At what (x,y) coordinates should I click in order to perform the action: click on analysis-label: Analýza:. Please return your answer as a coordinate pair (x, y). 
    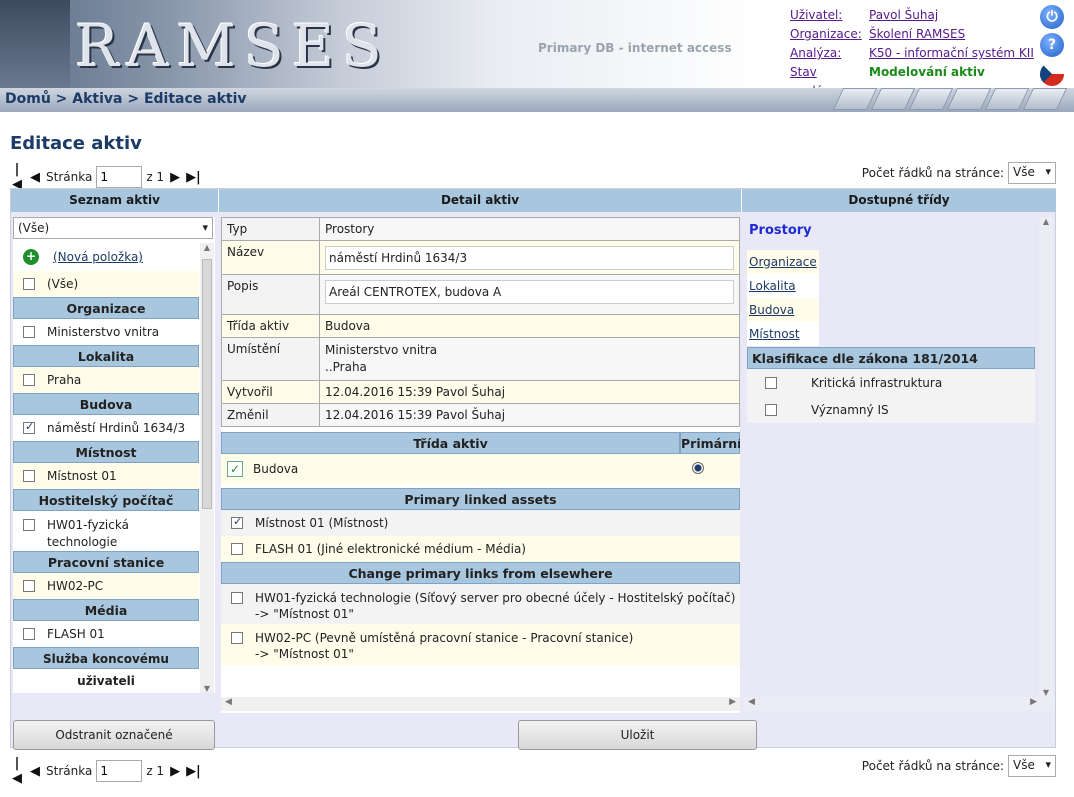
    Looking at the image, I should click on (829, 53).